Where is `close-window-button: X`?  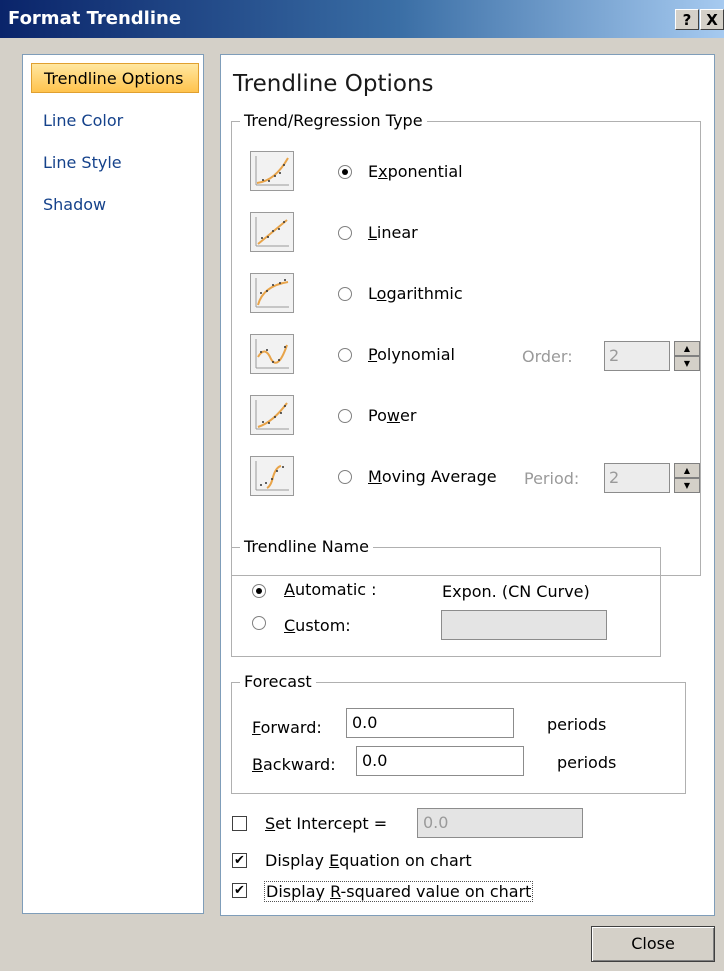
close-window-button: X is located at coordinates (712, 19).